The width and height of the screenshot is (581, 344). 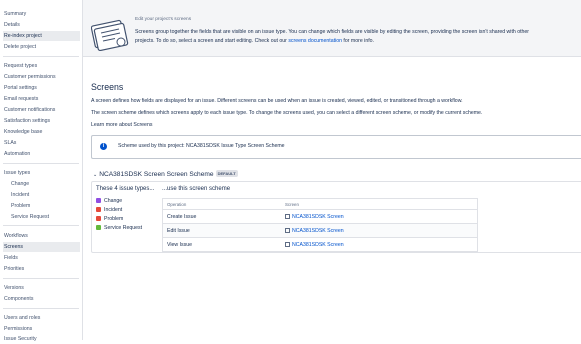 What do you see at coordinates (41, 299) in the screenshot?
I see `sidebar-item-components: Components` at bounding box center [41, 299].